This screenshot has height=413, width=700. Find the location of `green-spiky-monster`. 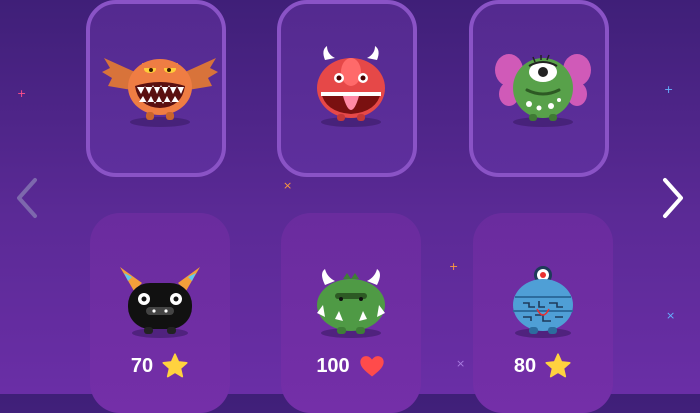

green-spiky-monster is located at coordinates (351, 303).